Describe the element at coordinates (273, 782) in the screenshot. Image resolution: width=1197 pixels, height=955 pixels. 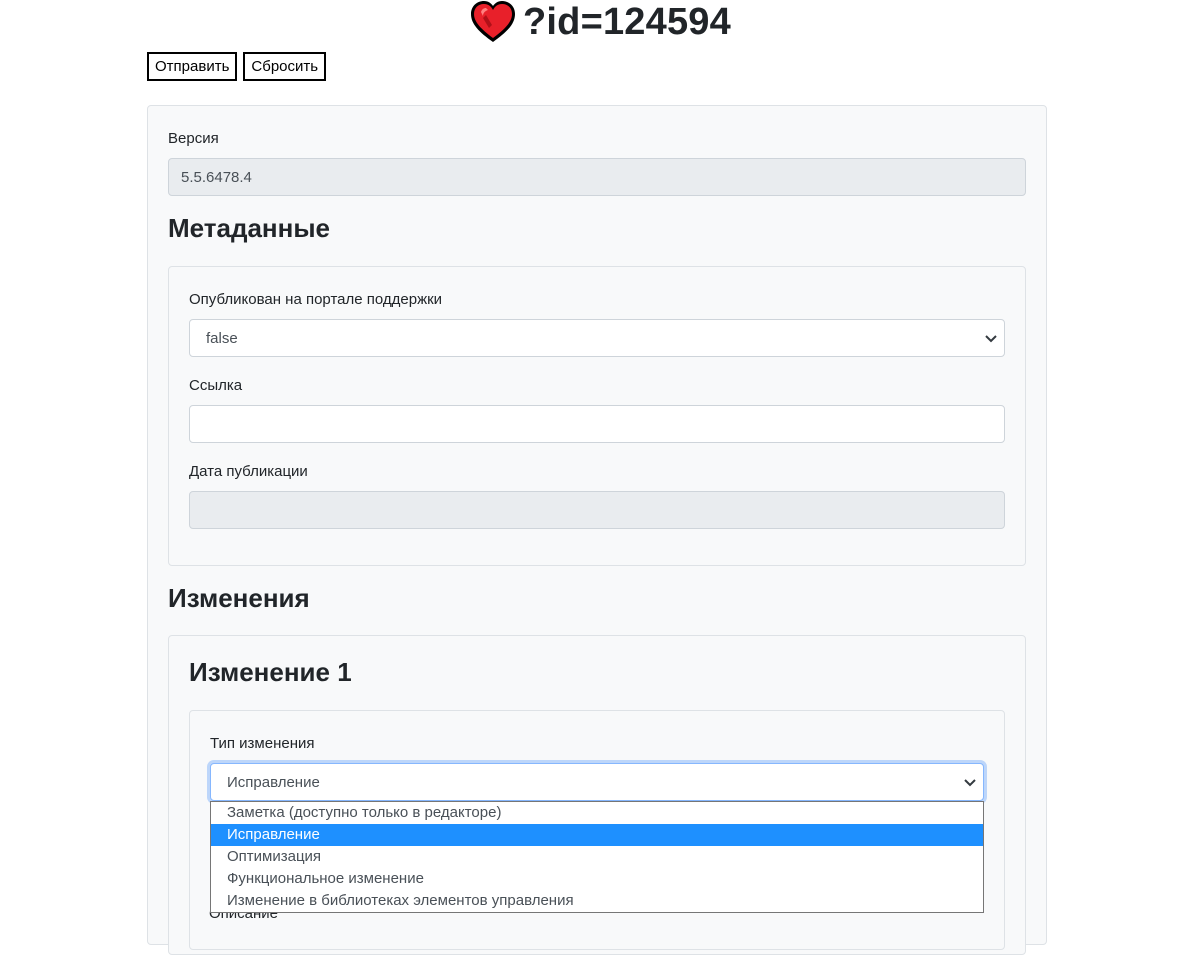
I see `change-type-value: Исправление` at that location.